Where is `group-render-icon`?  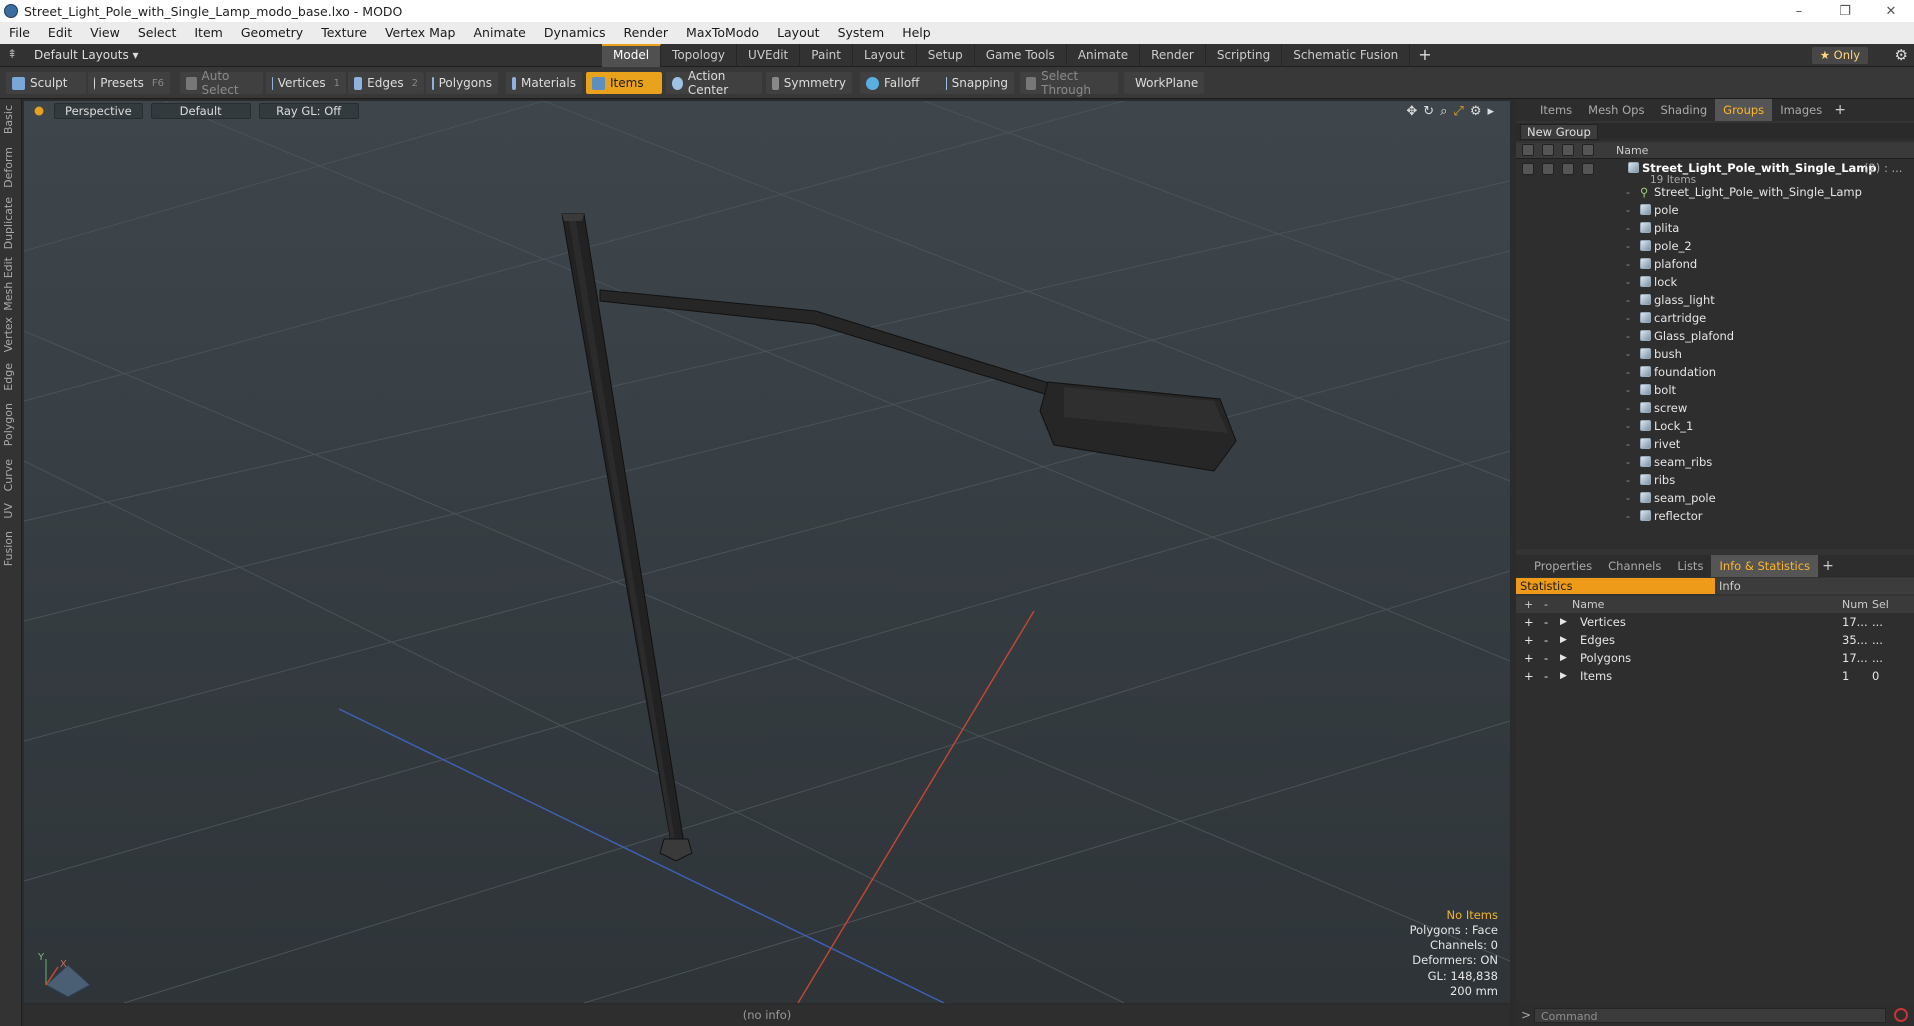 group-render-icon is located at coordinates (1548, 169).